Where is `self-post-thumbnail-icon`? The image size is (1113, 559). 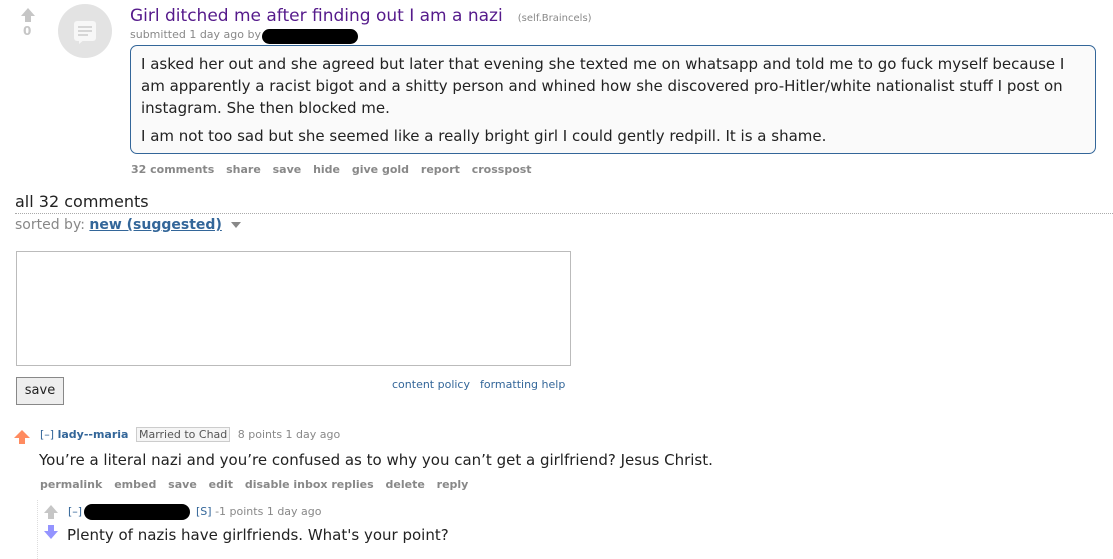 self-post-thumbnail-icon is located at coordinates (85, 31).